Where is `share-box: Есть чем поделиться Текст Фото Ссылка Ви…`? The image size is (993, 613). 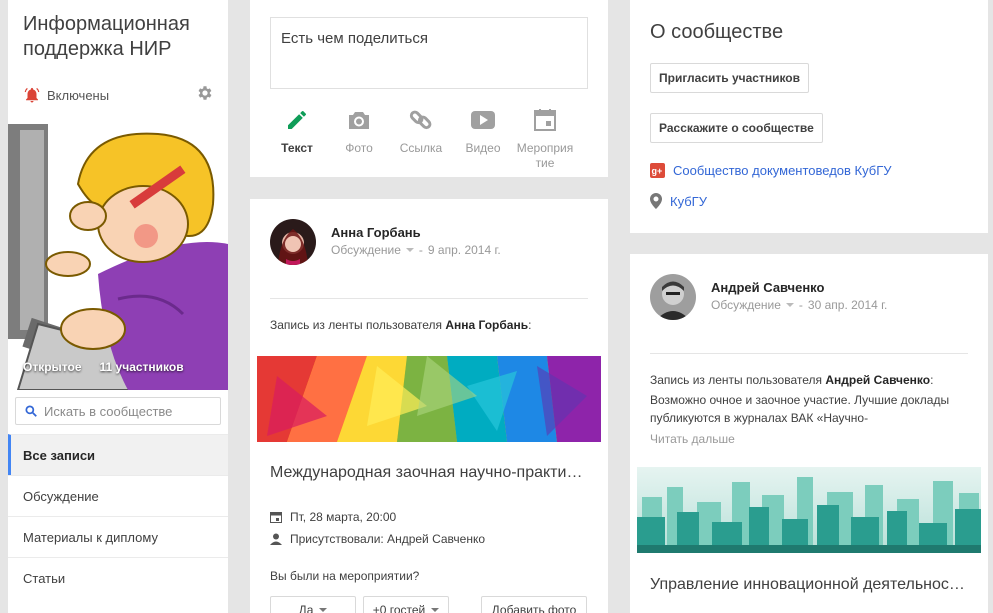 share-box: Есть чем поделиться Текст Фото Ссылка Ви… is located at coordinates (429, 88).